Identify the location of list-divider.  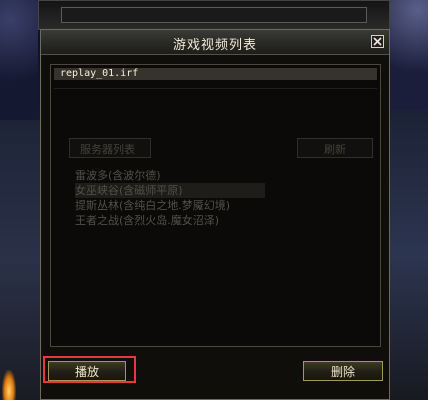
(215, 88).